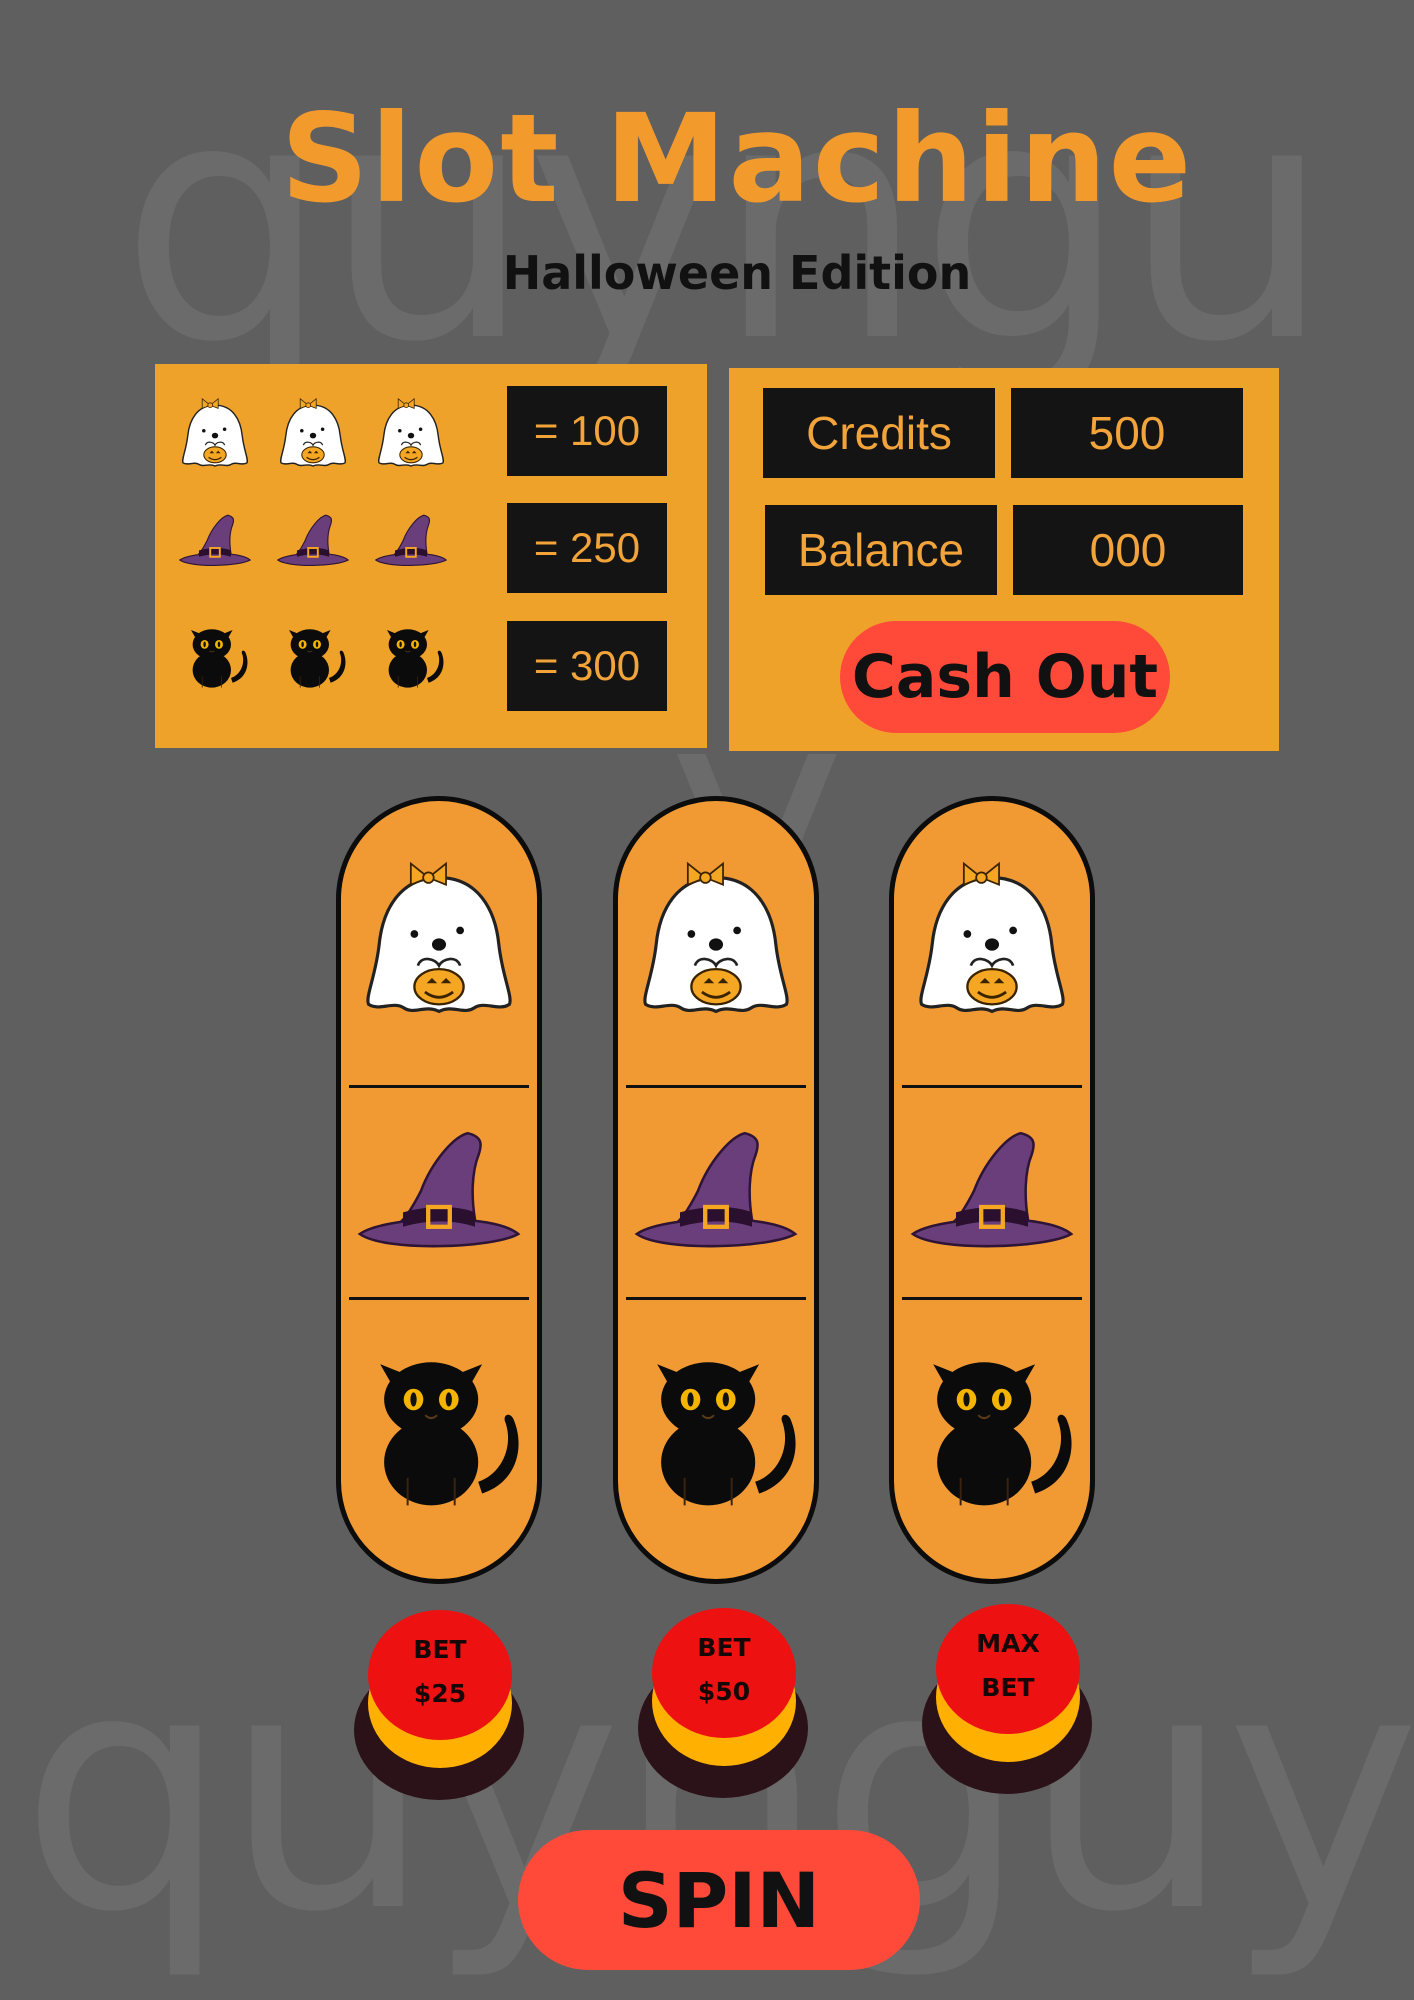 This screenshot has width=1414, height=2000. I want to click on max-bet-button: MAX BET, so click(1012, 1699).